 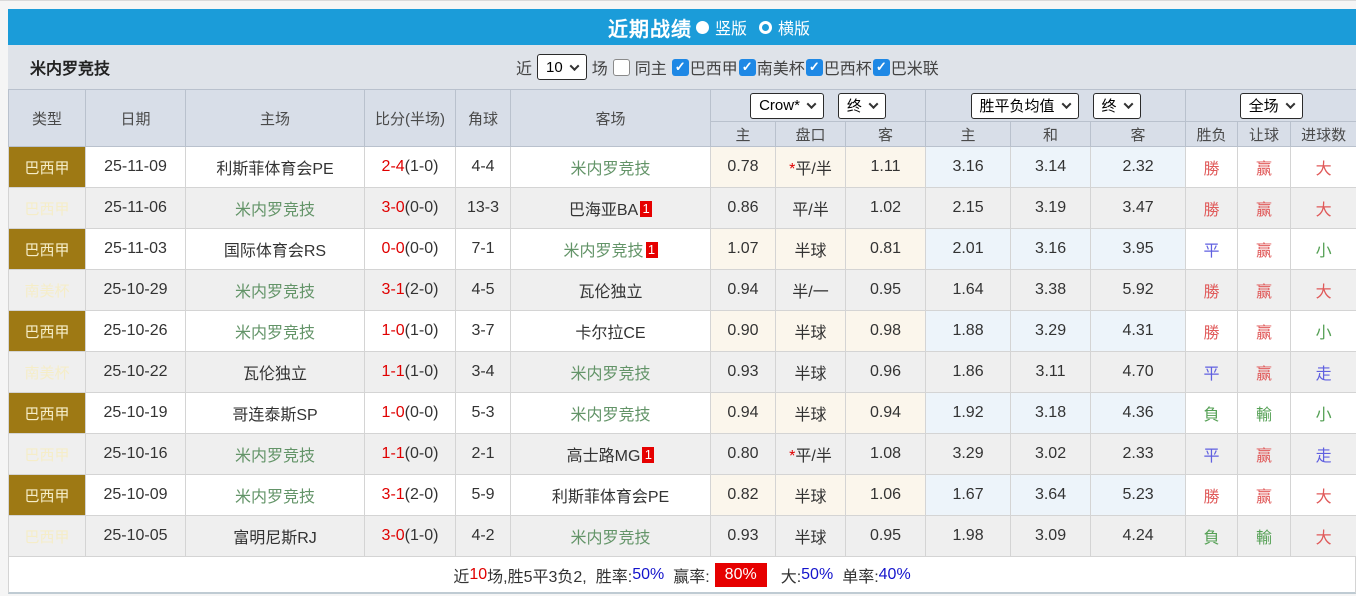 What do you see at coordinates (885, 454) in the screenshot?
I see `handicap-away-odds: 1.08` at bounding box center [885, 454].